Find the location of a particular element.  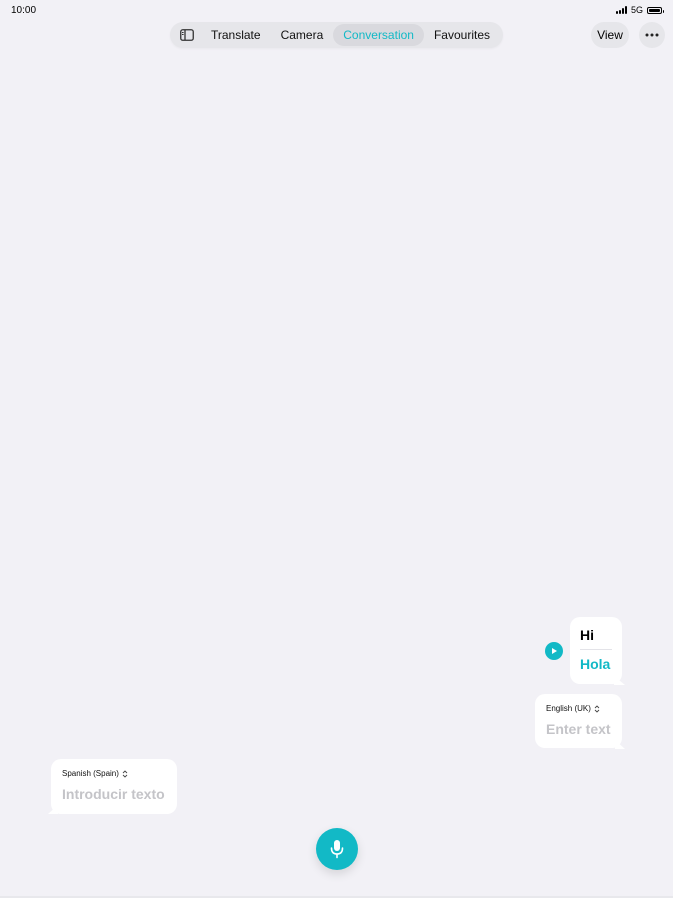

spanish-text-input: Introducir texto is located at coordinates (114, 794).